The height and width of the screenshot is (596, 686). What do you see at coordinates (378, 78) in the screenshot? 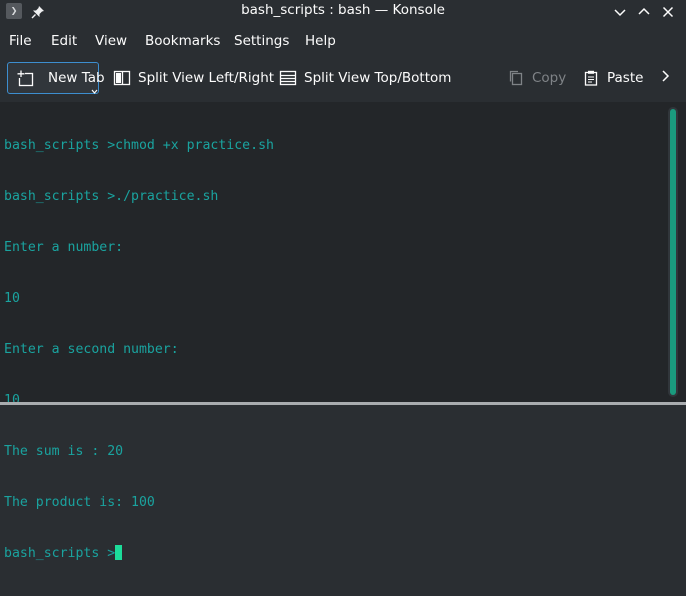
I see `split-top-bottom-label: Split View Top/Bottom` at bounding box center [378, 78].